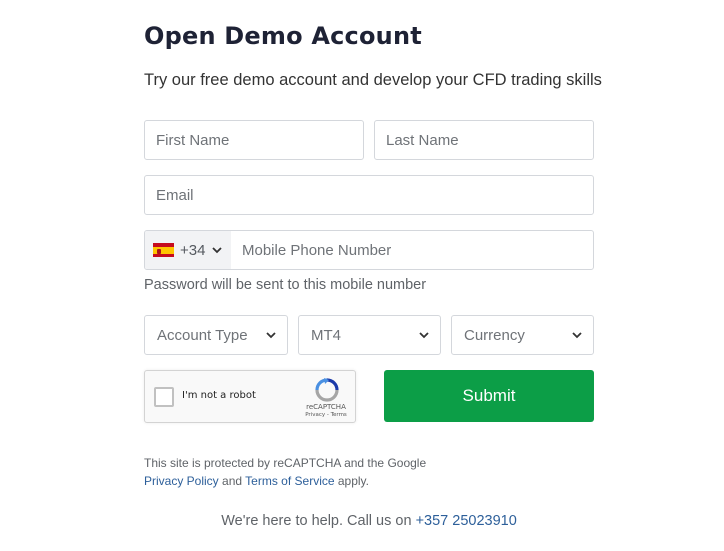  What do you see at coordinates (489, 396) in the screenshot?
I see `submit-button: Submit` at bounding box center [489, 396].